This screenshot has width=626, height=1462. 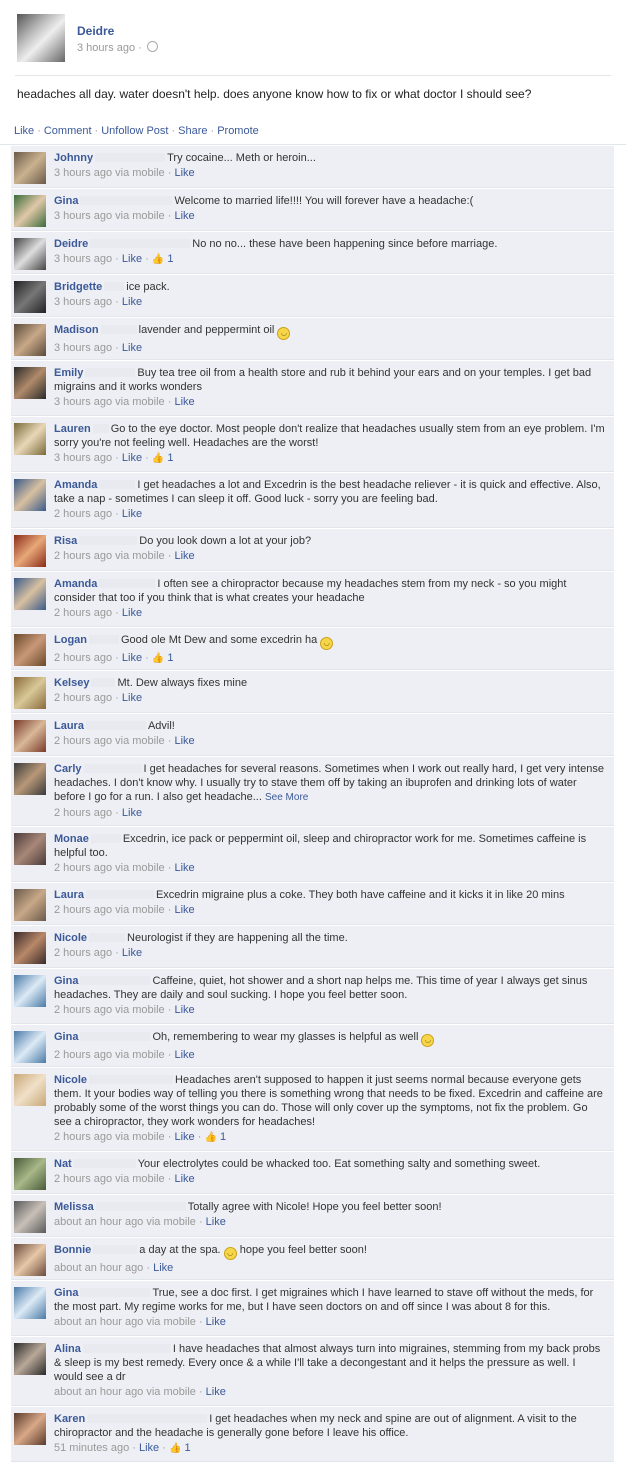 I want to click on commenter-name: Karen, so click(x=69, y=1419).